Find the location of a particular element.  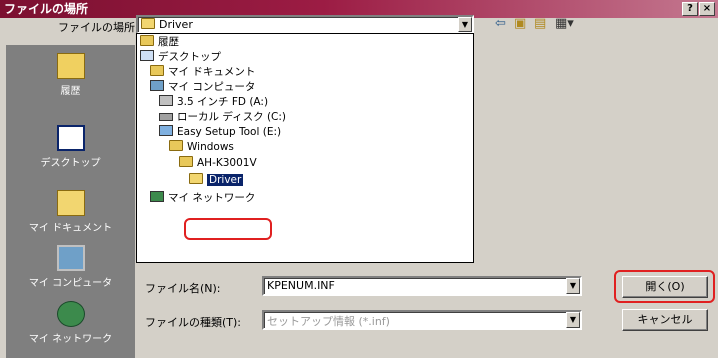

dropdown-item-local-disk: ローカル ディスク (C:) is located at coordinates (222, 117).